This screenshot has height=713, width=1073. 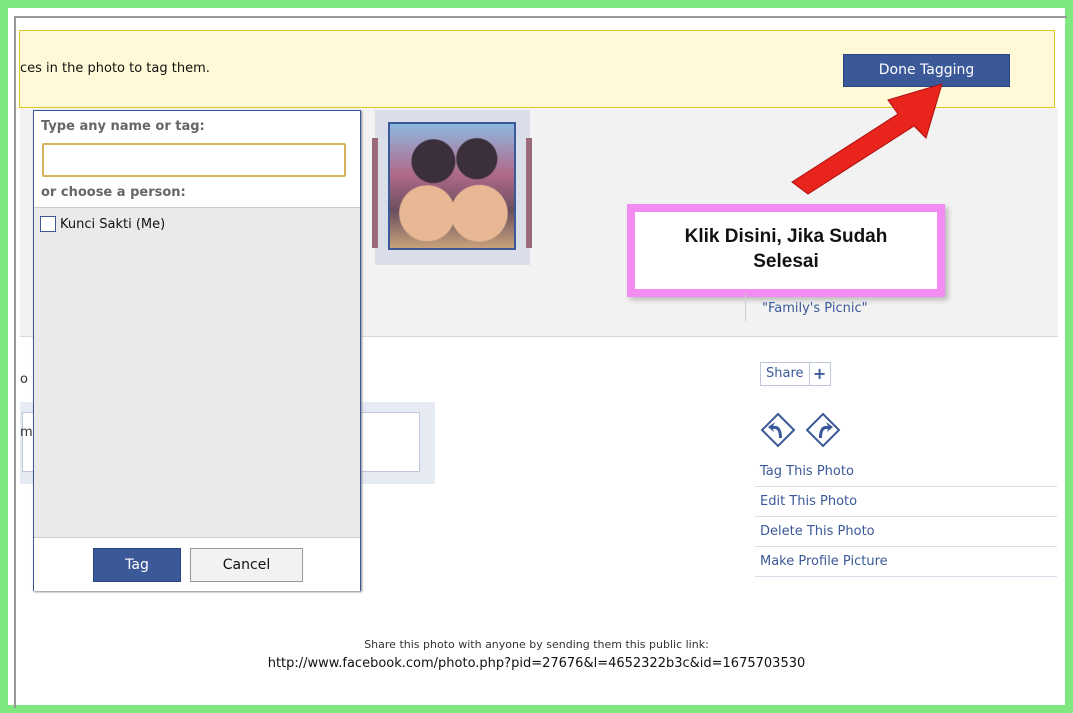 I want to click on instruction-callout: Klik Disini, Jika Sudah Selesai, so click(x=786, y=250).